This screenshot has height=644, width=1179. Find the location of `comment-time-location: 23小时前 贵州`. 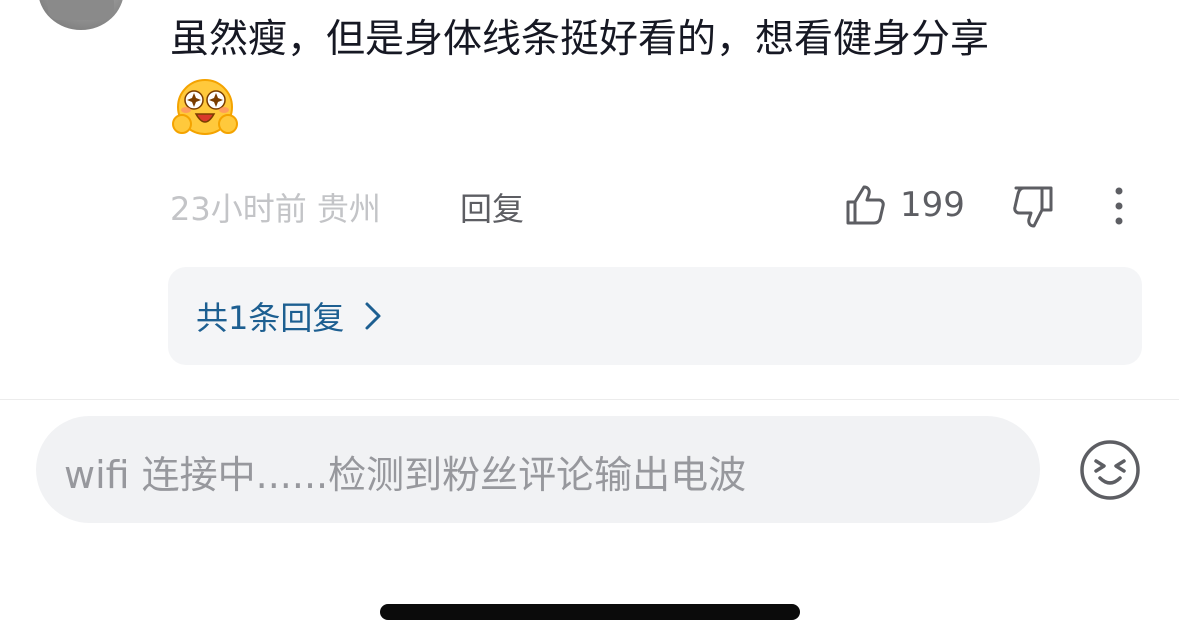

comment-time-location: 23小时前 贵州 is located at coordinates (275, 209).